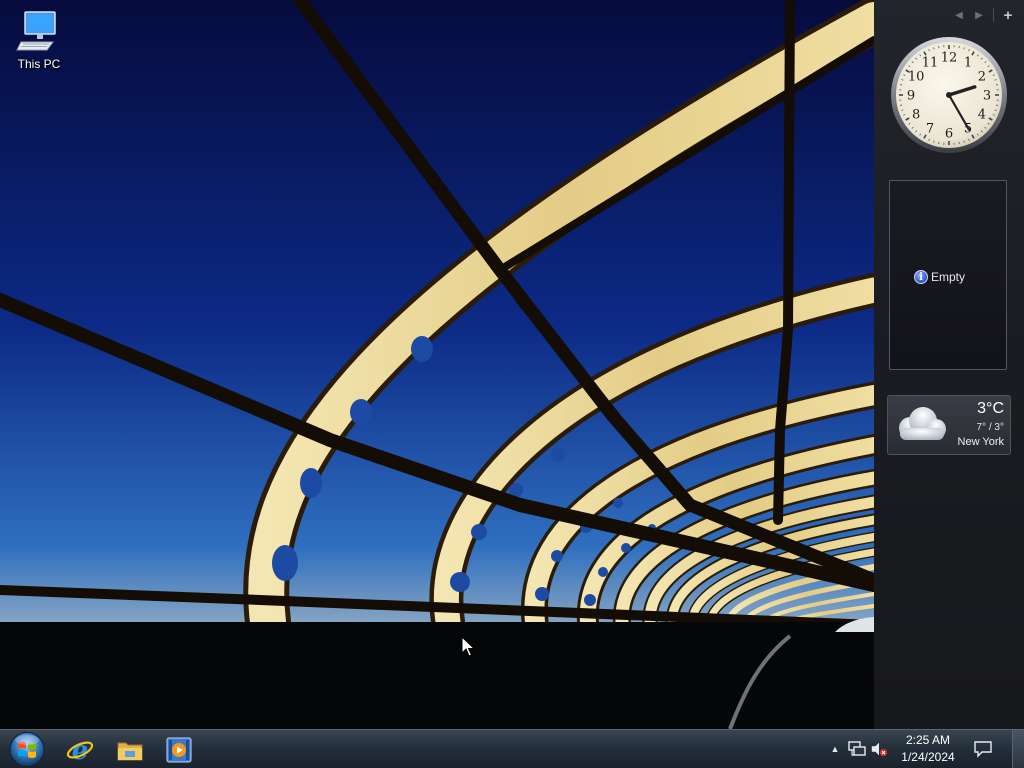 The width and height of the screenshot is (1024, 768). I want to click on clock-numeral: 8, so click(916, 115).